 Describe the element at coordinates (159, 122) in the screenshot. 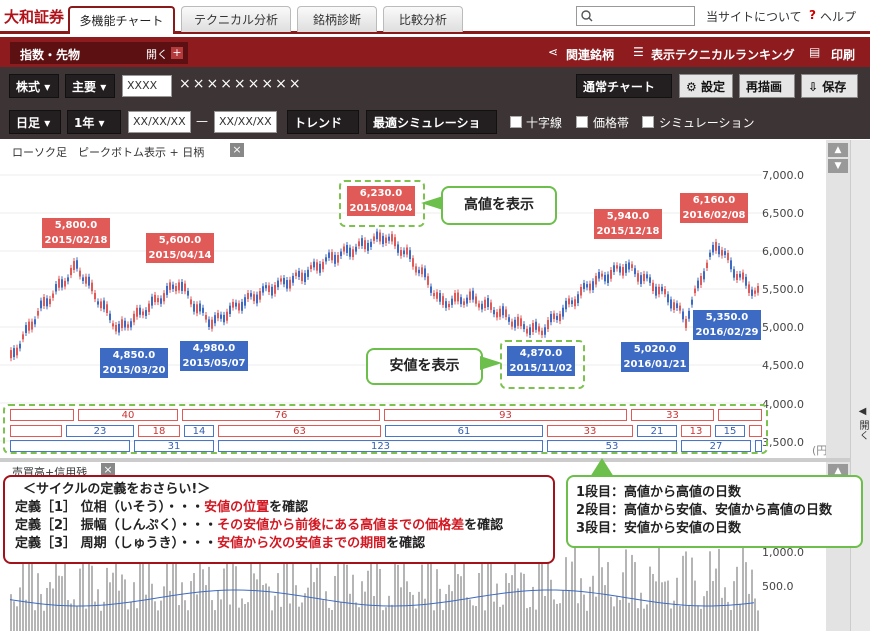

I see `date-from-input: XX/XX/XX` at that location.